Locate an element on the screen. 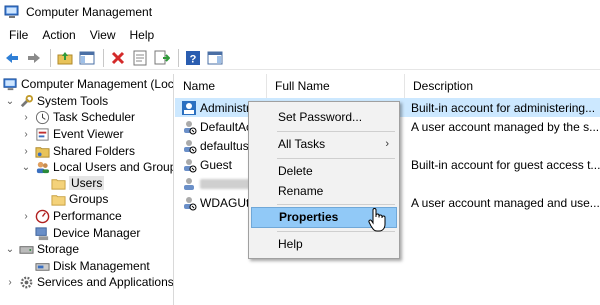 Image resolution: width=600 pixels, height=305 pixels. tree-item-storage: ⌄ Storage is located at coordinates (41, 249).